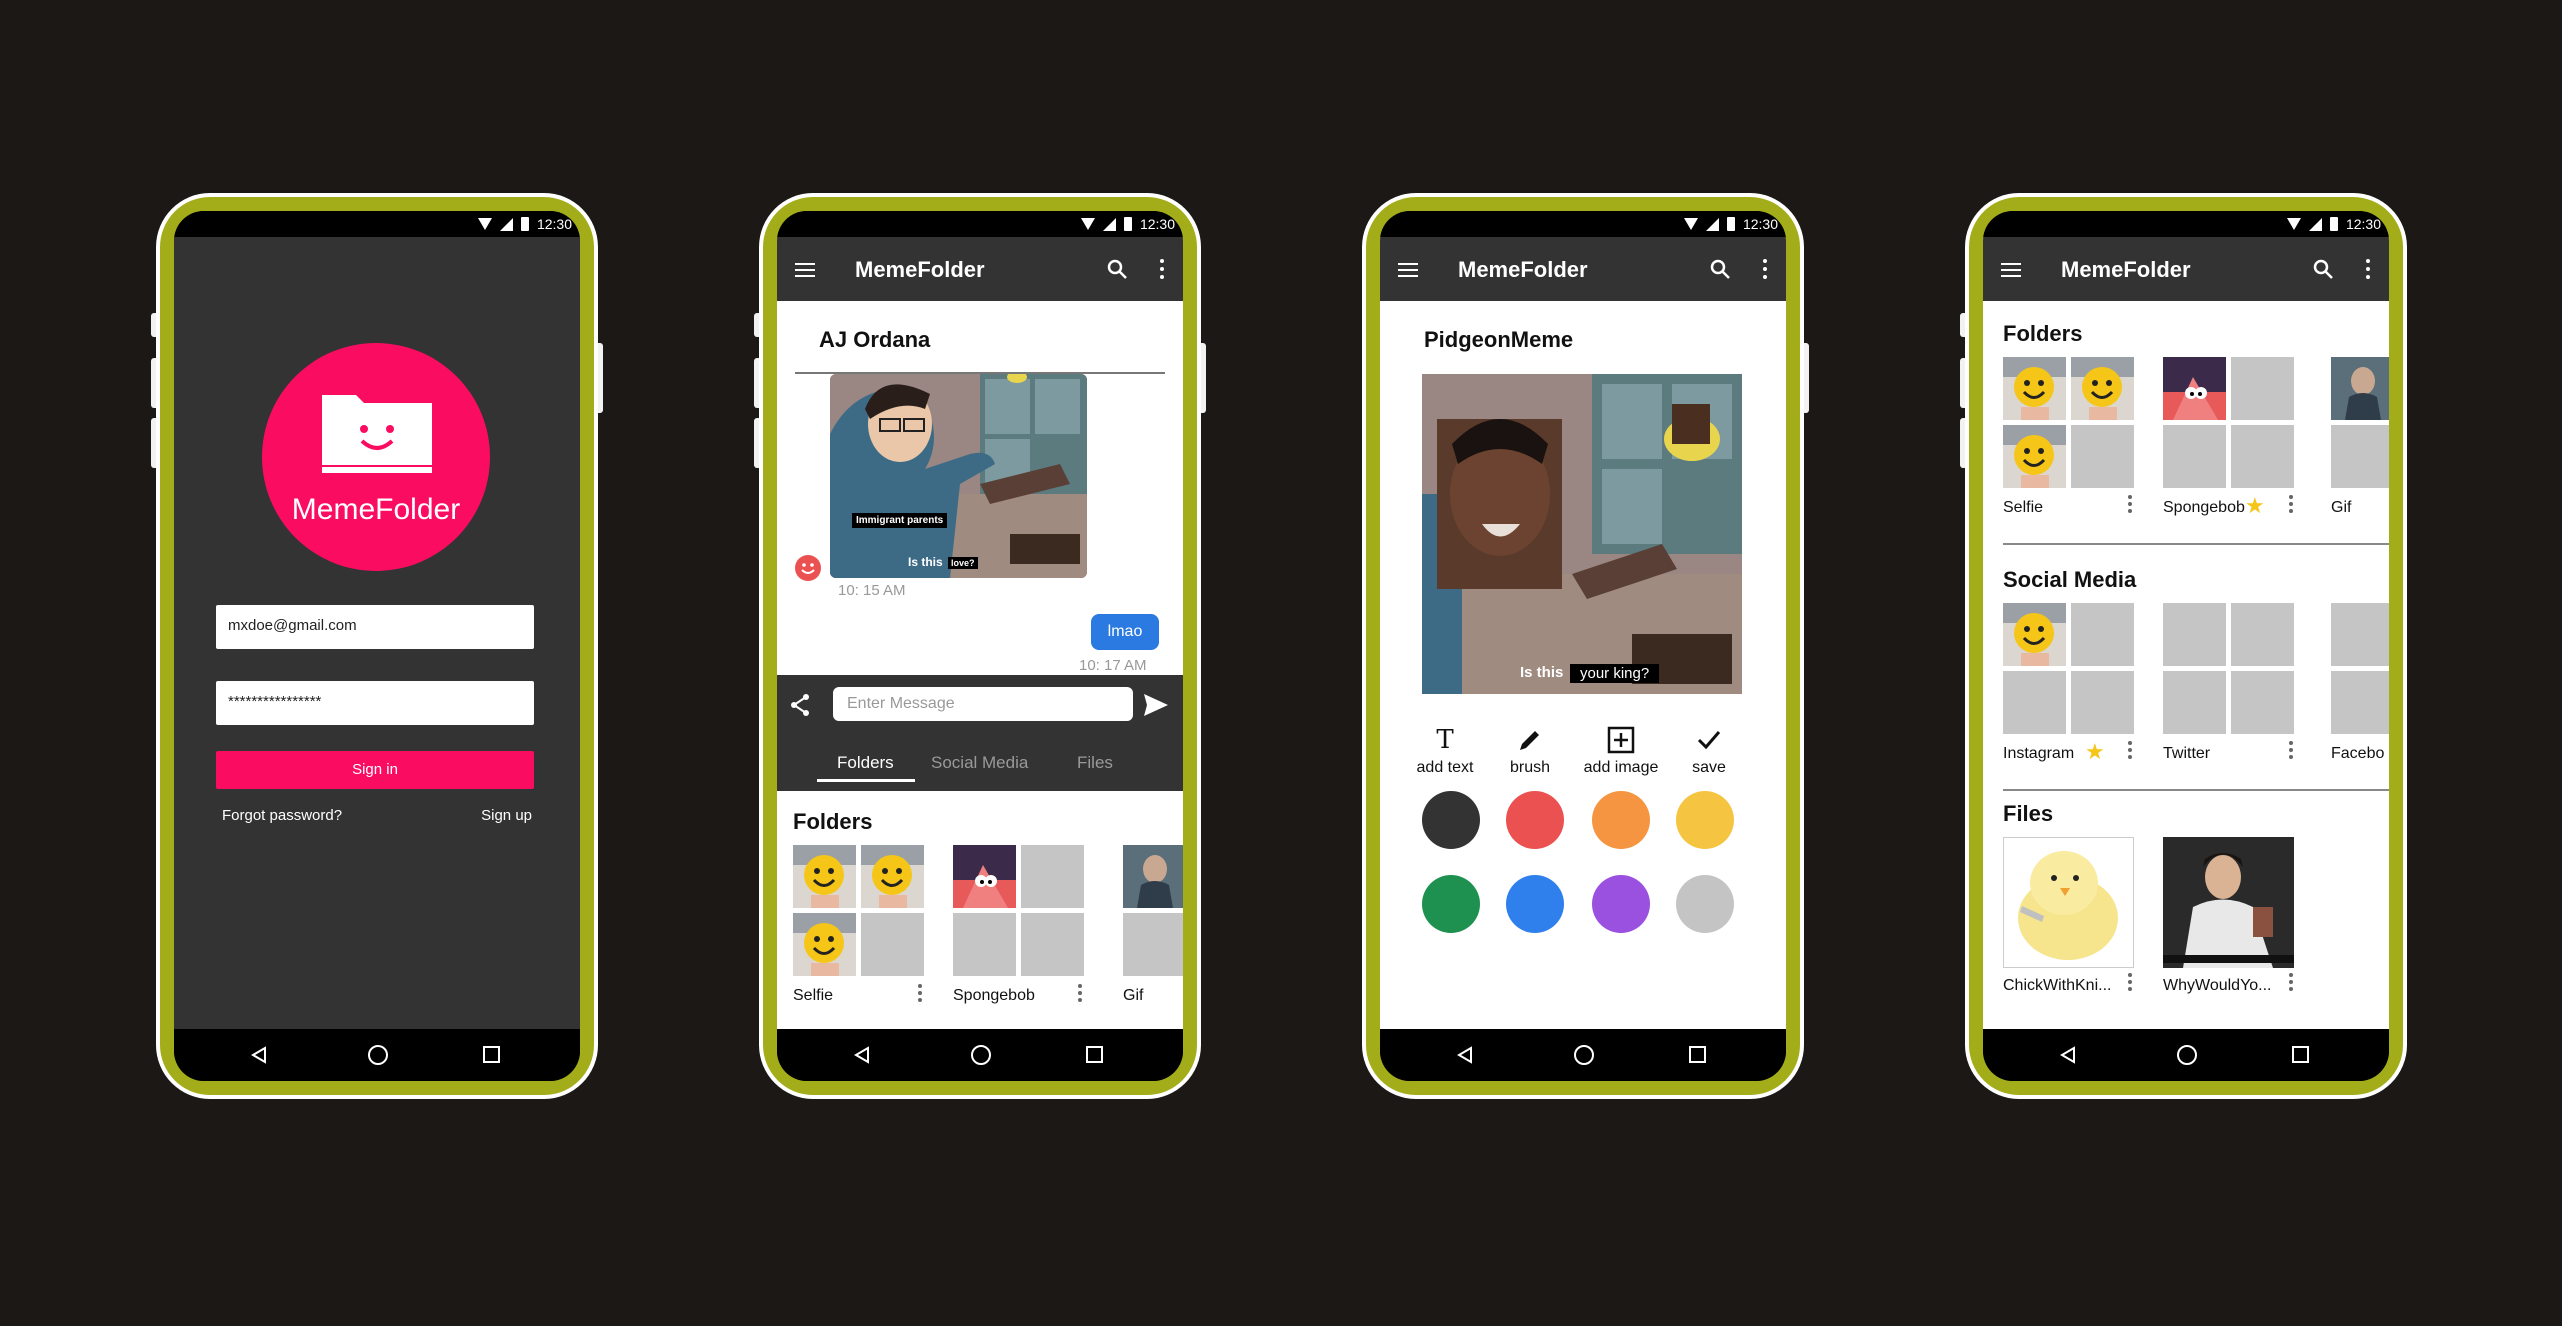 The width and height of the screenshot is (2562, 1326). Describe the element at coordinates (375, 770) in the screenshot. I see `sign-in-button: Sign in` at that location.